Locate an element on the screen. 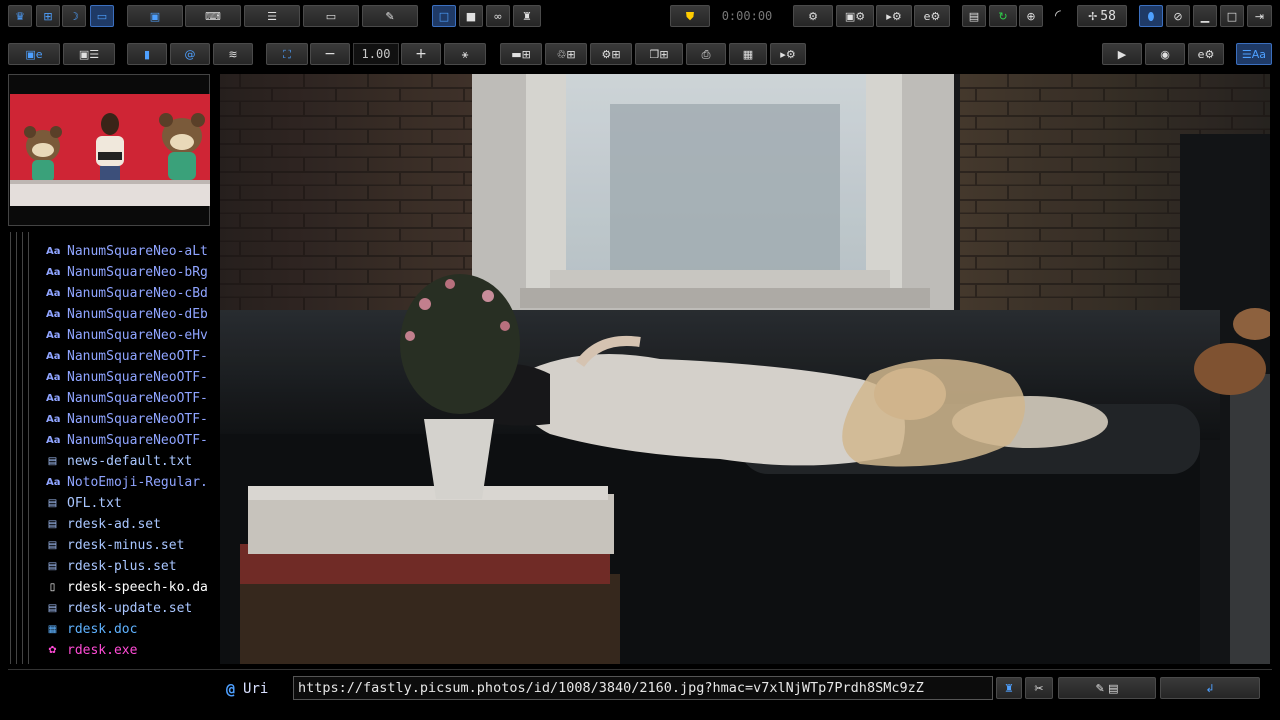  shield-button: ⛊ is located at coordinates (690, 16).